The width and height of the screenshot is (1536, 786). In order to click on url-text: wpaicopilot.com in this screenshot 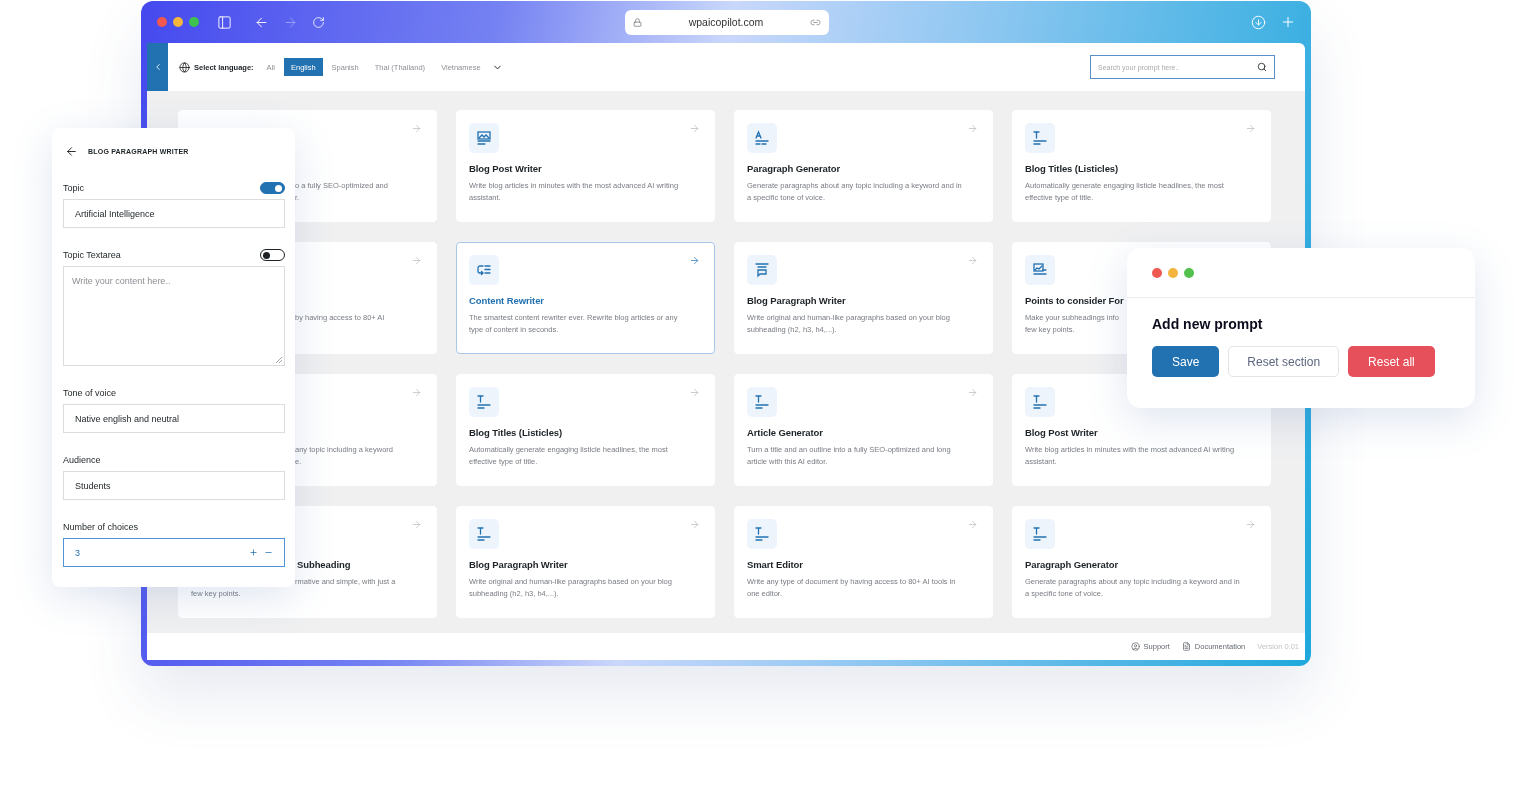, I will do `click(726, 22)`.